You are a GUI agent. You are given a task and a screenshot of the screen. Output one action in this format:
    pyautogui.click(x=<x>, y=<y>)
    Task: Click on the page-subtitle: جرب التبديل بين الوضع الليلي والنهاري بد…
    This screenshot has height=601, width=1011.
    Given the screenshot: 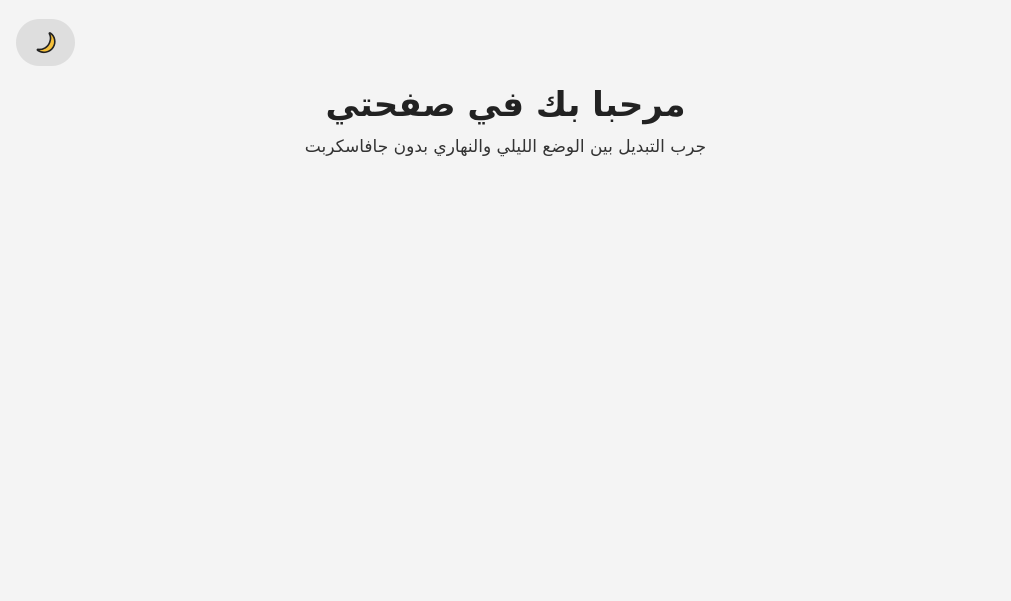 What is the action you would take?
    pyautogui.click(x=505, y=147)
    